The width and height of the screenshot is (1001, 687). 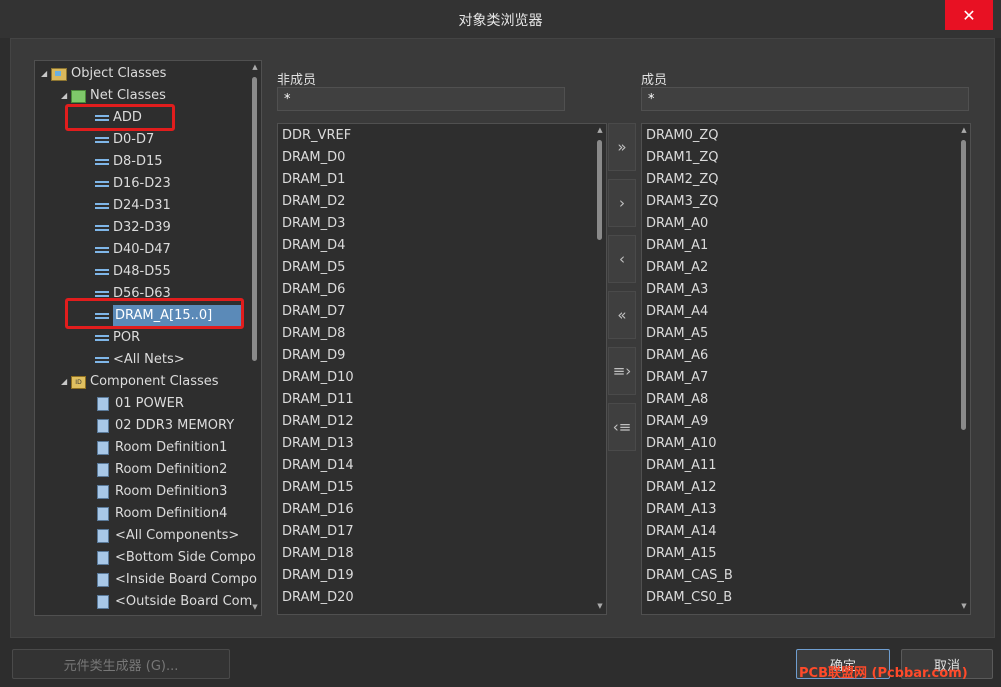 What do you see at coordinates (318, 488) in the screenshot?
I see `list-item: DRAM_D15` at bounding box center [318, 488].